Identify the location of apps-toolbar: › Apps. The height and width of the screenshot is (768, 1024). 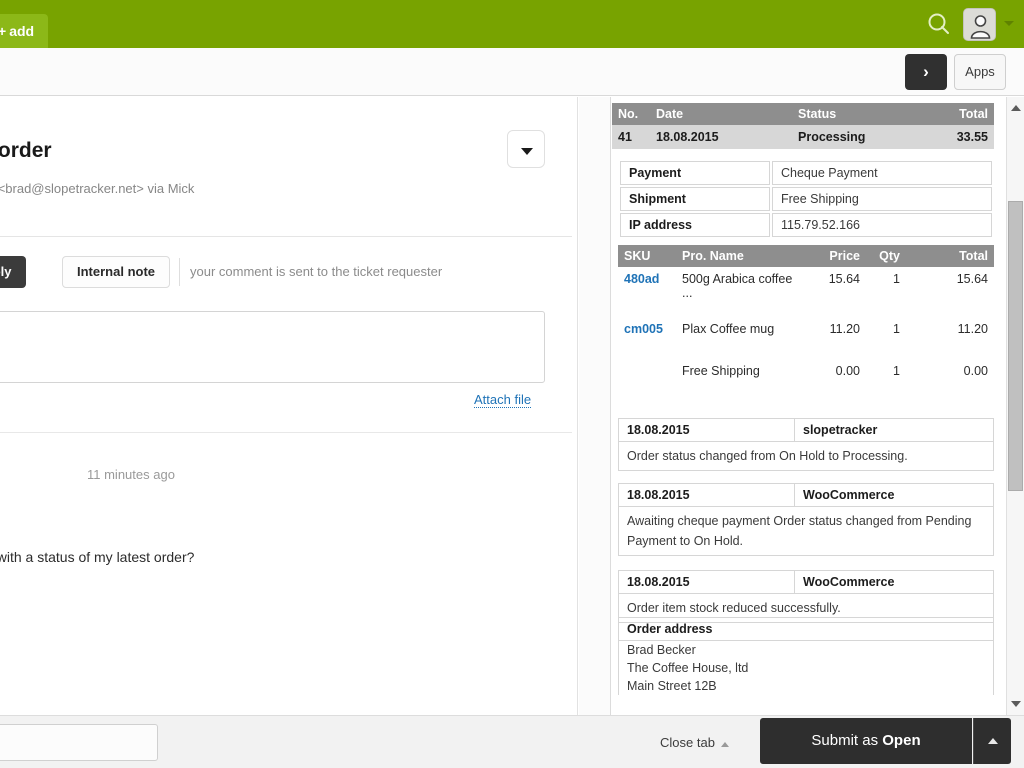
(512, 72).